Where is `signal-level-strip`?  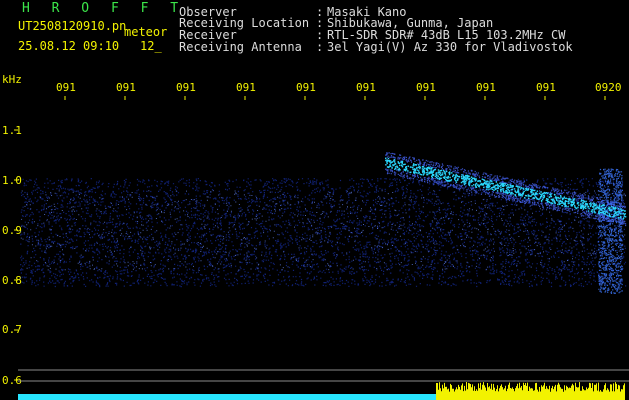 signal-level-strip is located at coordinates (321, 391).